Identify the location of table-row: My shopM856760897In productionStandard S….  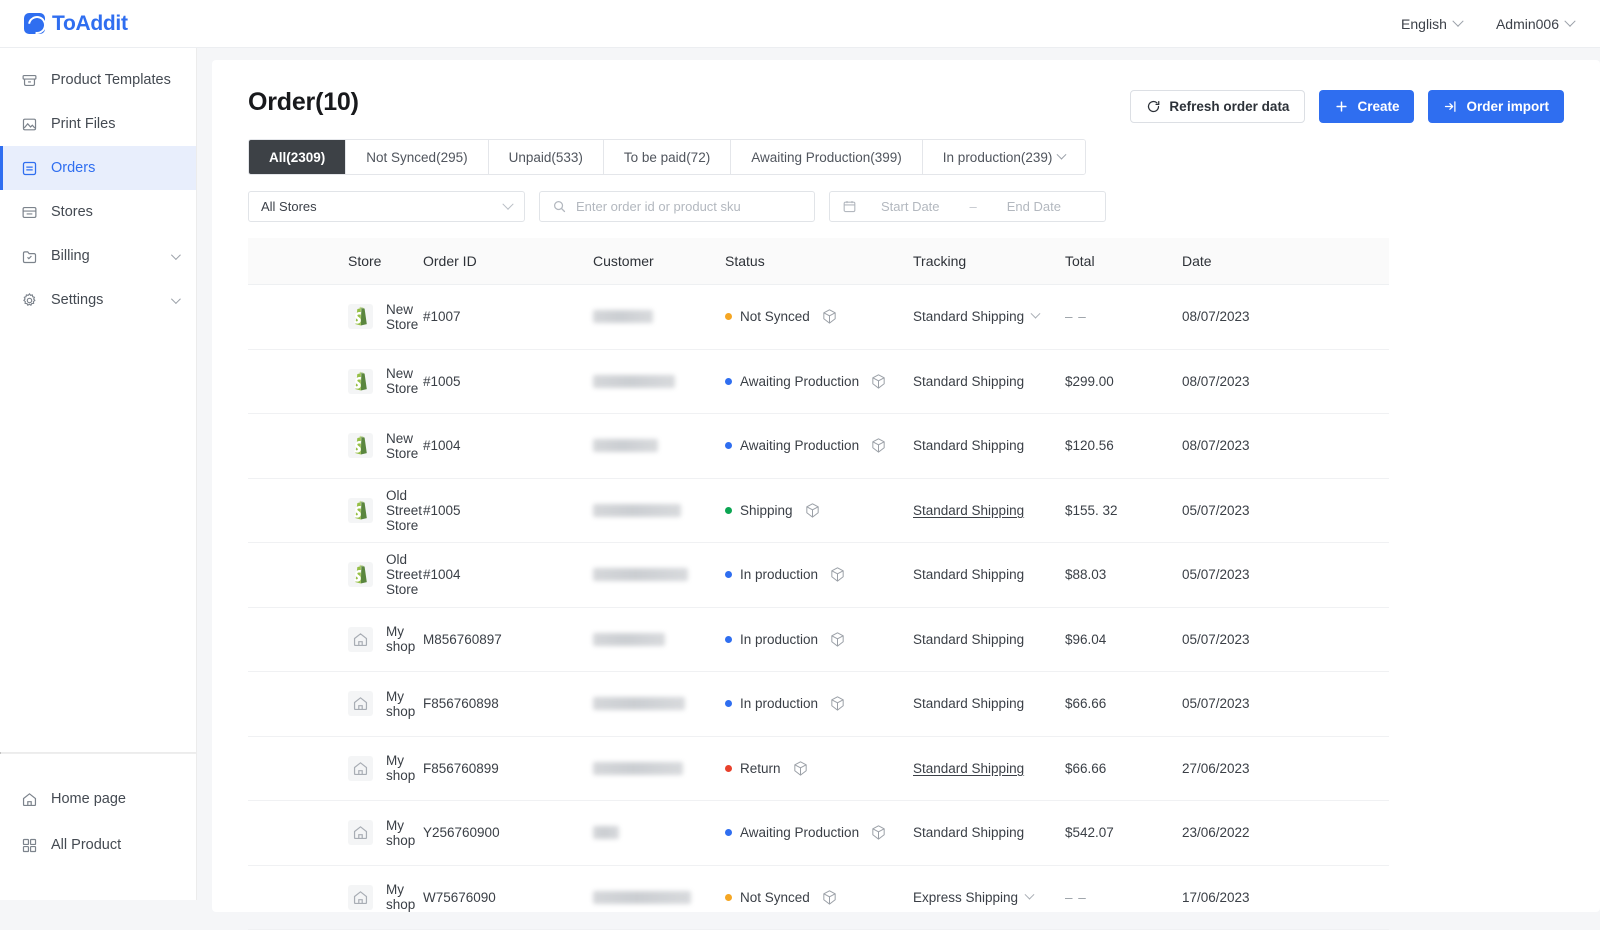
(818, 640).